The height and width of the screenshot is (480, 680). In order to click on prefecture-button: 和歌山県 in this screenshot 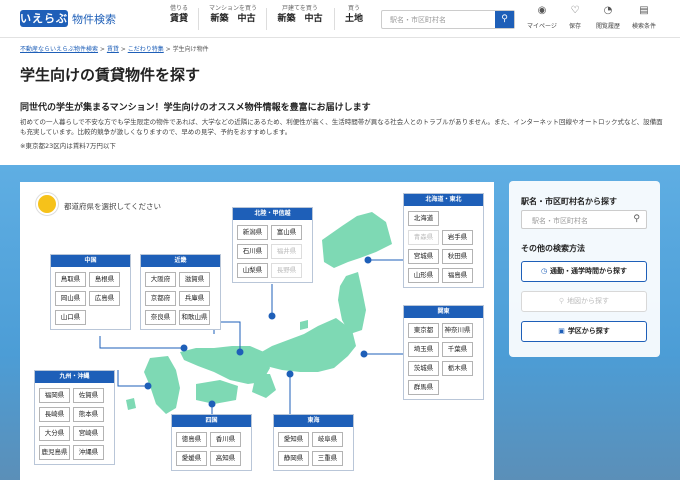, I will do `click(194, 317)`.